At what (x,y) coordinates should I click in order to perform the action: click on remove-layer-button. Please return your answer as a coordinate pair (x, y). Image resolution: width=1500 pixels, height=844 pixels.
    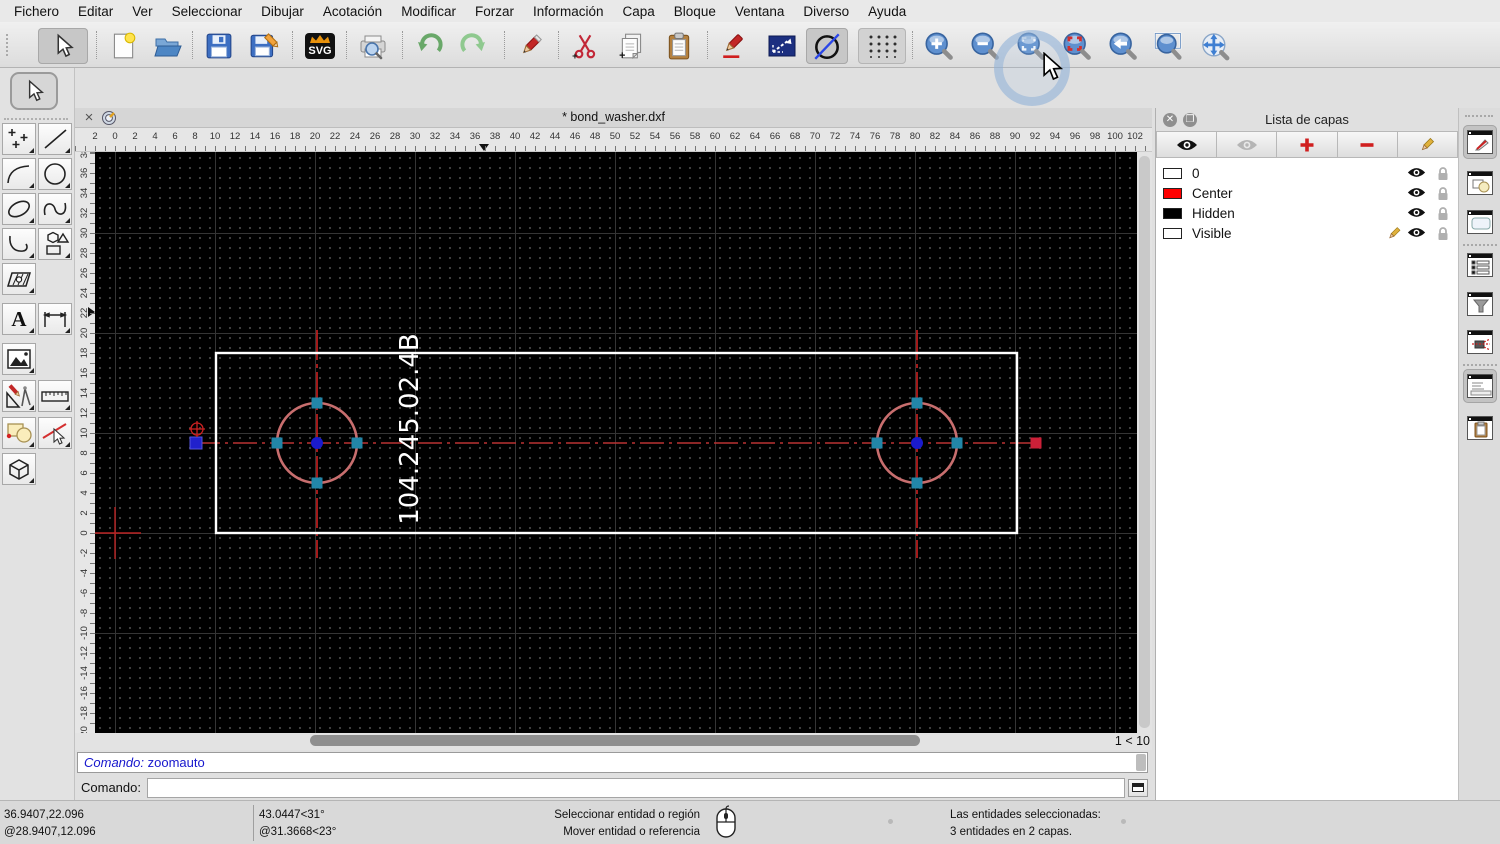
    Looking at the image, I should click on (1367, 144).